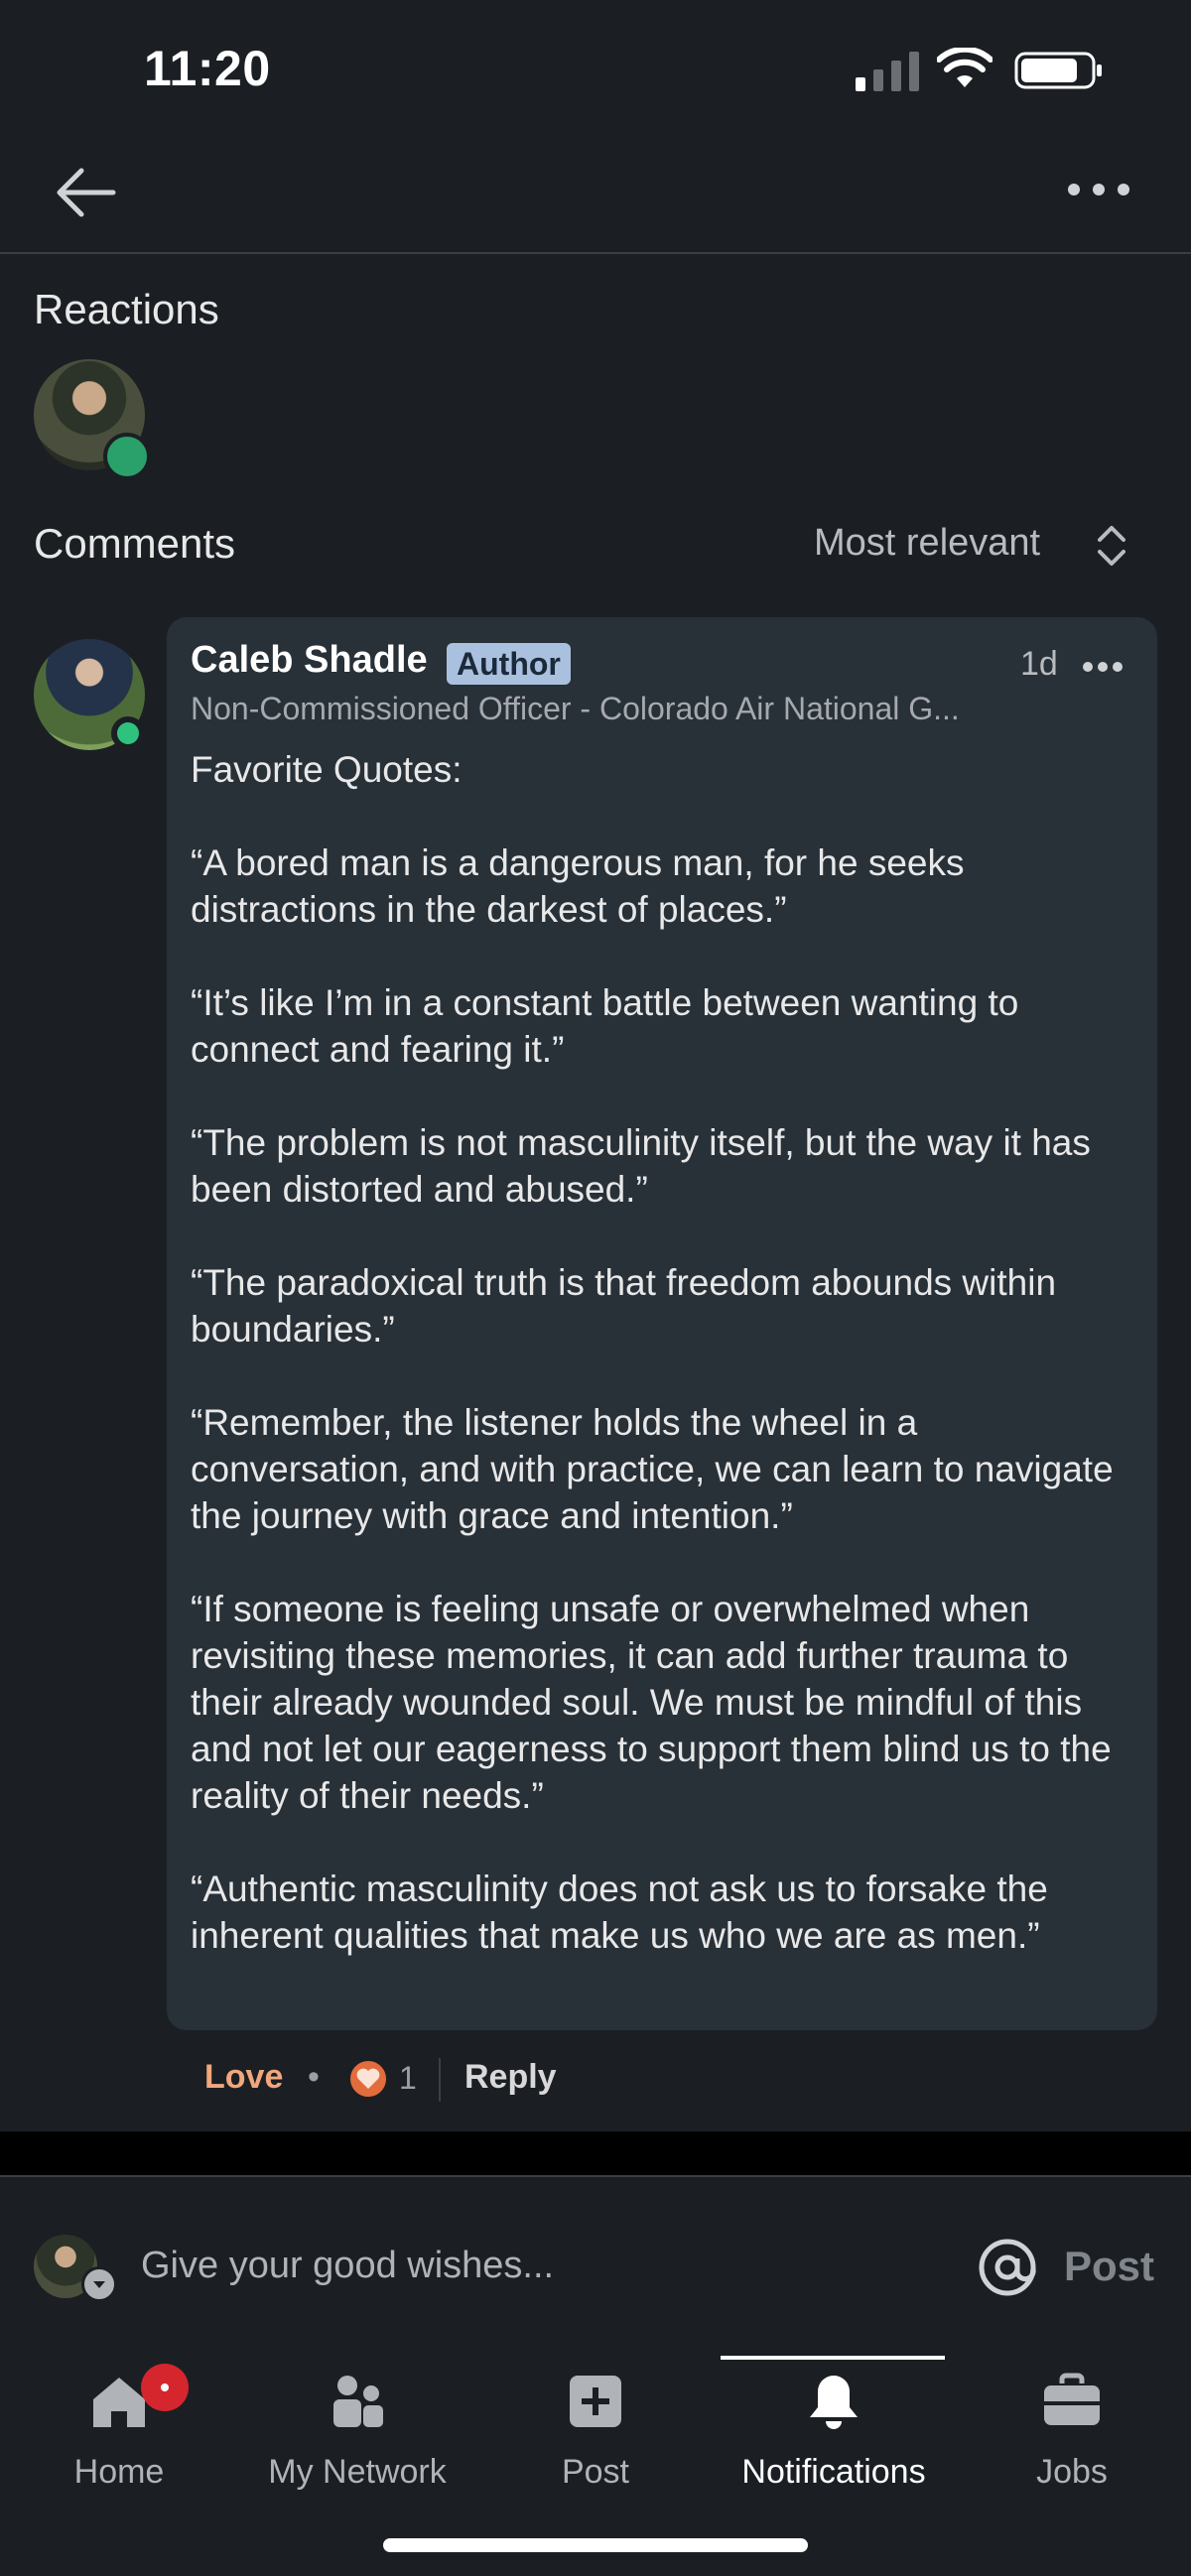 This screenshot has width=1191, height=2576. I want to click on battery-icon, so click(1058, 70).